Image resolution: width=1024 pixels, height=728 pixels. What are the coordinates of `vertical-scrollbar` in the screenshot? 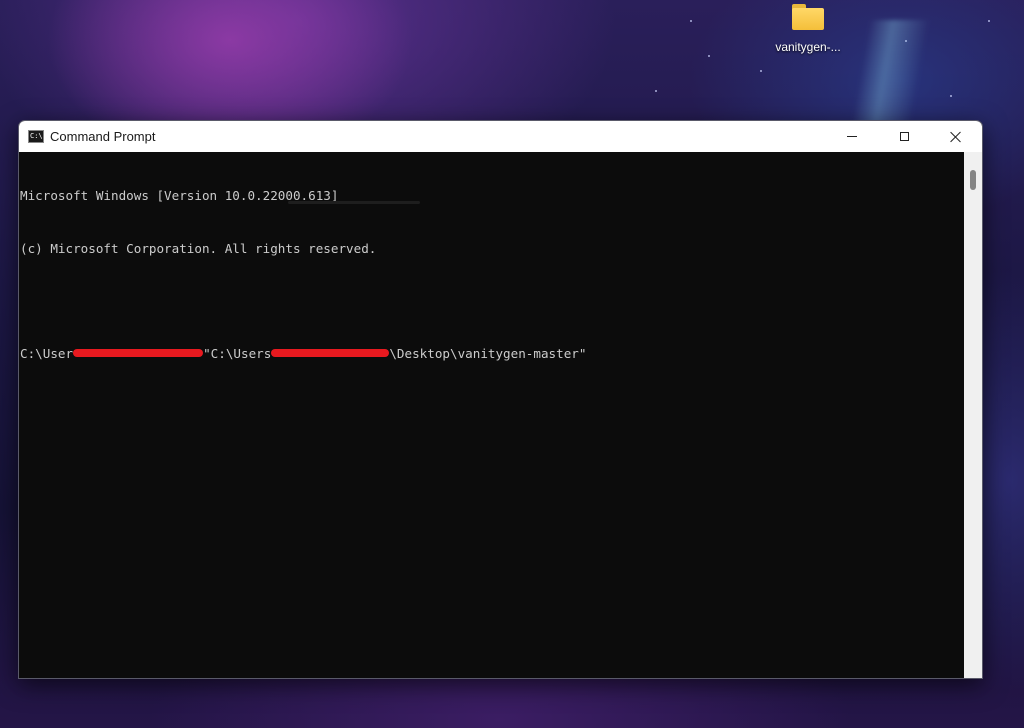 It's located at (973, 415).